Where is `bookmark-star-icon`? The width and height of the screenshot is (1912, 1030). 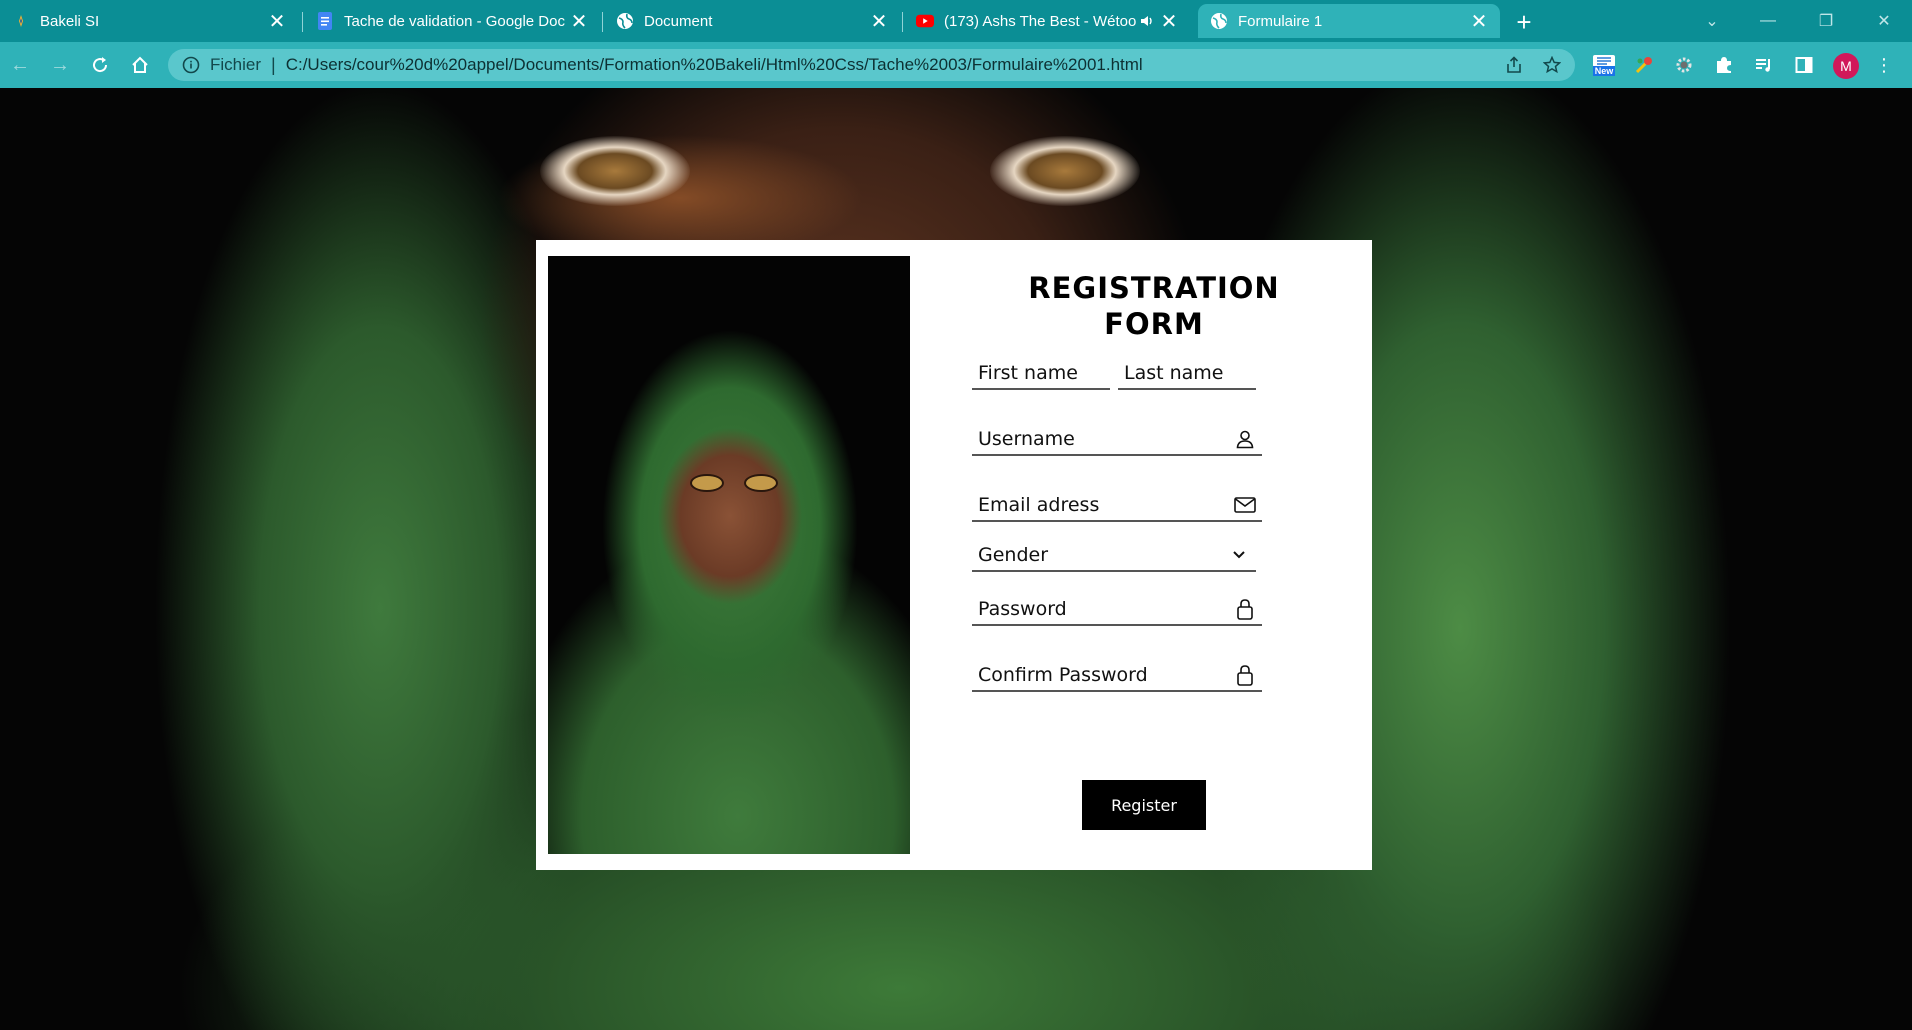
bookmark-star-icon is located at coordinates (1552, 65).